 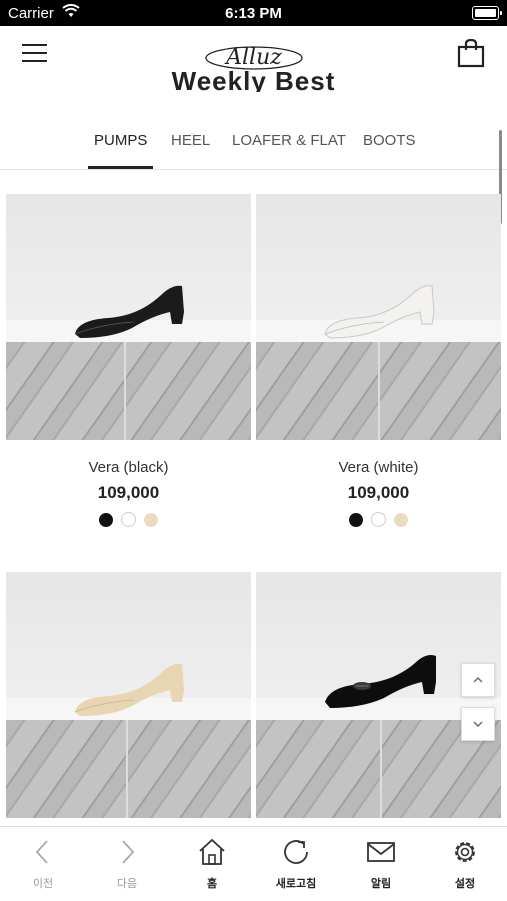 What do you see at coordinates (43, 884) in the screenshot?
I see `nav-back-label: 이전` at bounding box center [43, 884].